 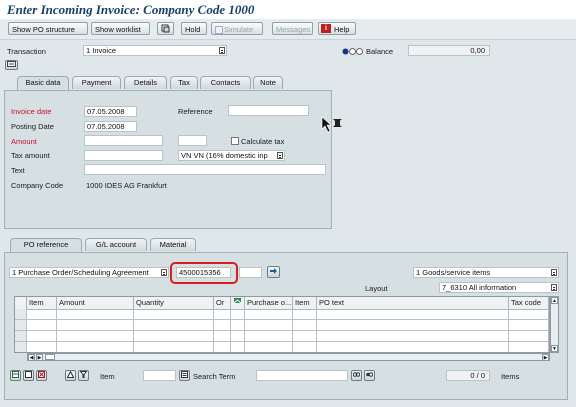 What do you see at coordinates (214, 376) in the screenshot?
I see `search-term-label: Search Term` at bounding box center [214, 376].